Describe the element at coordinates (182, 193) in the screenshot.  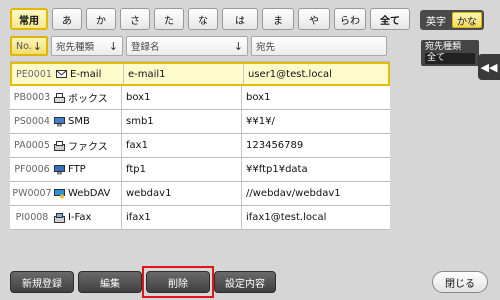
I see `row-reg-name: webdav1` at that location.